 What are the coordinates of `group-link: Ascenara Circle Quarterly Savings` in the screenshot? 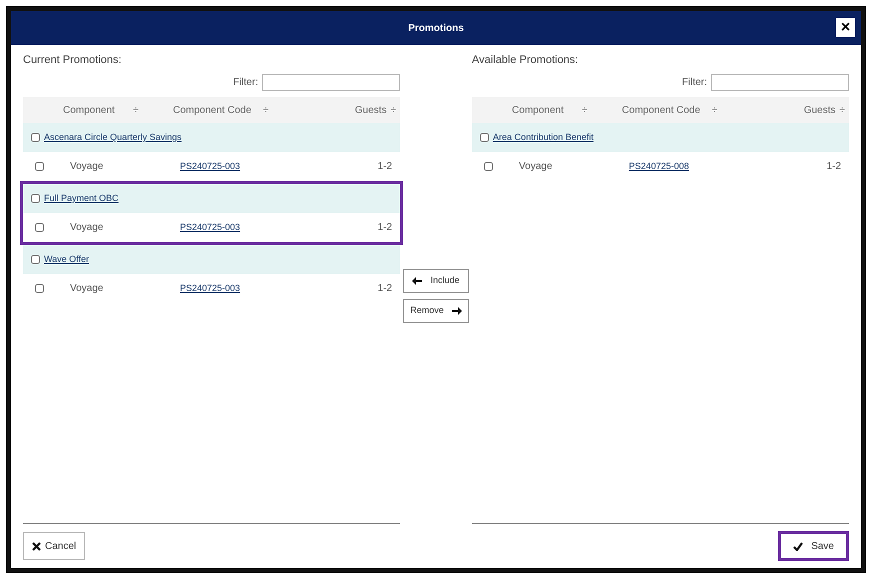 It's located at (113, 137).